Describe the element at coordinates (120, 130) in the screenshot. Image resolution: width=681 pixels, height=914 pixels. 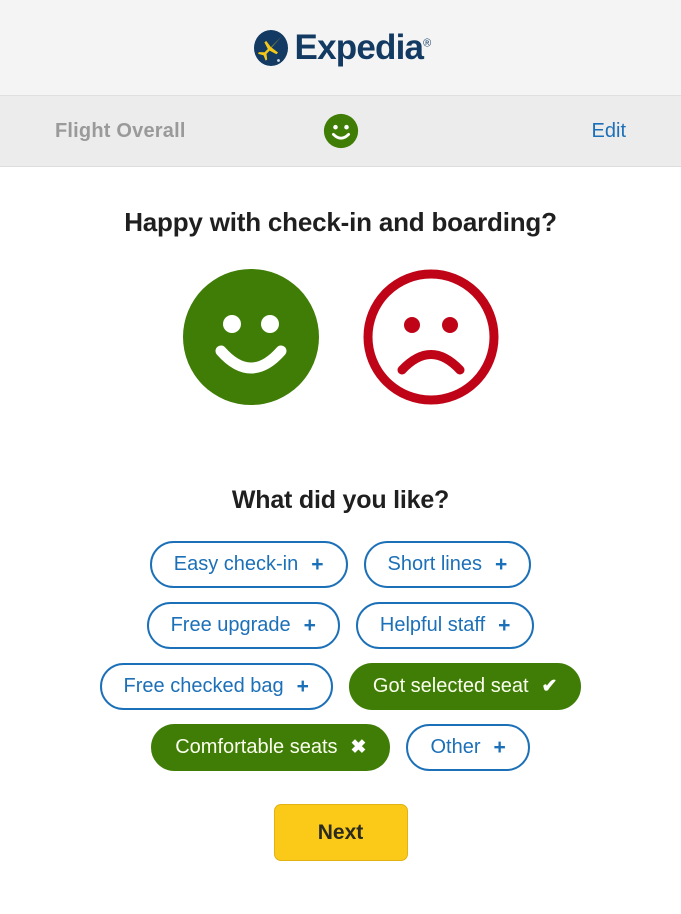
I see `section-title: Flight Overall` at that location.